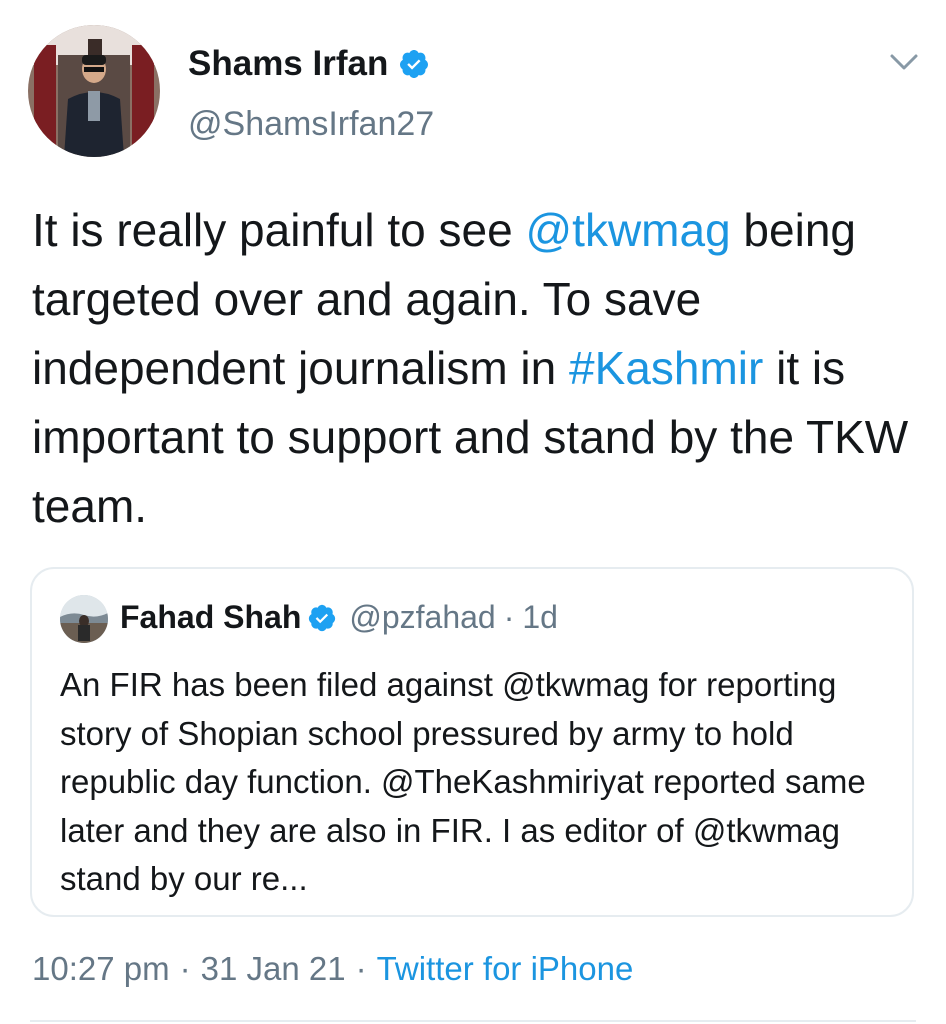  What do you see at coordinates (666, 368) in the screenshot?
I see `hashtag-link: #Kashmir` at bounding box center [666, 368].